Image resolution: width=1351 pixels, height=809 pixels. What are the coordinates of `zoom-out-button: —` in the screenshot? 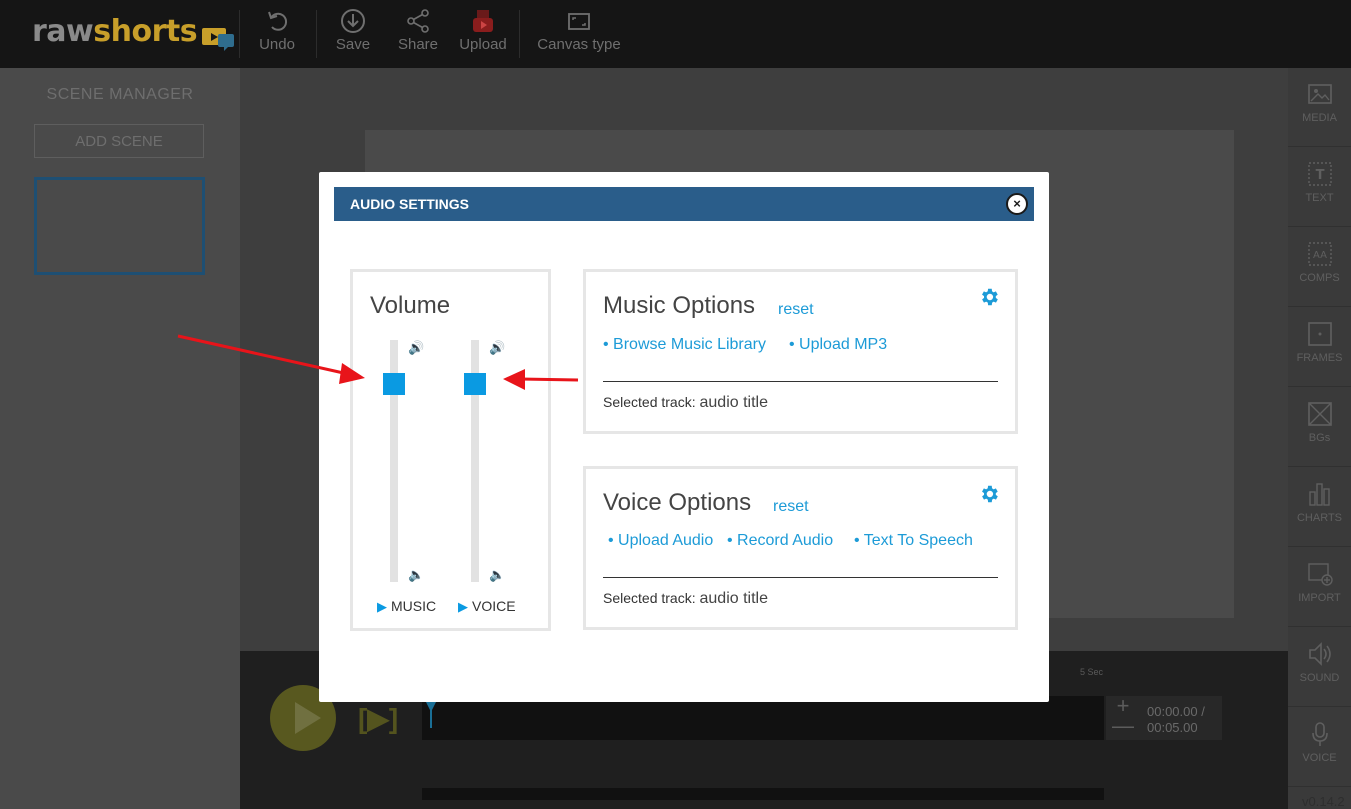 It's located at (1123, 726).